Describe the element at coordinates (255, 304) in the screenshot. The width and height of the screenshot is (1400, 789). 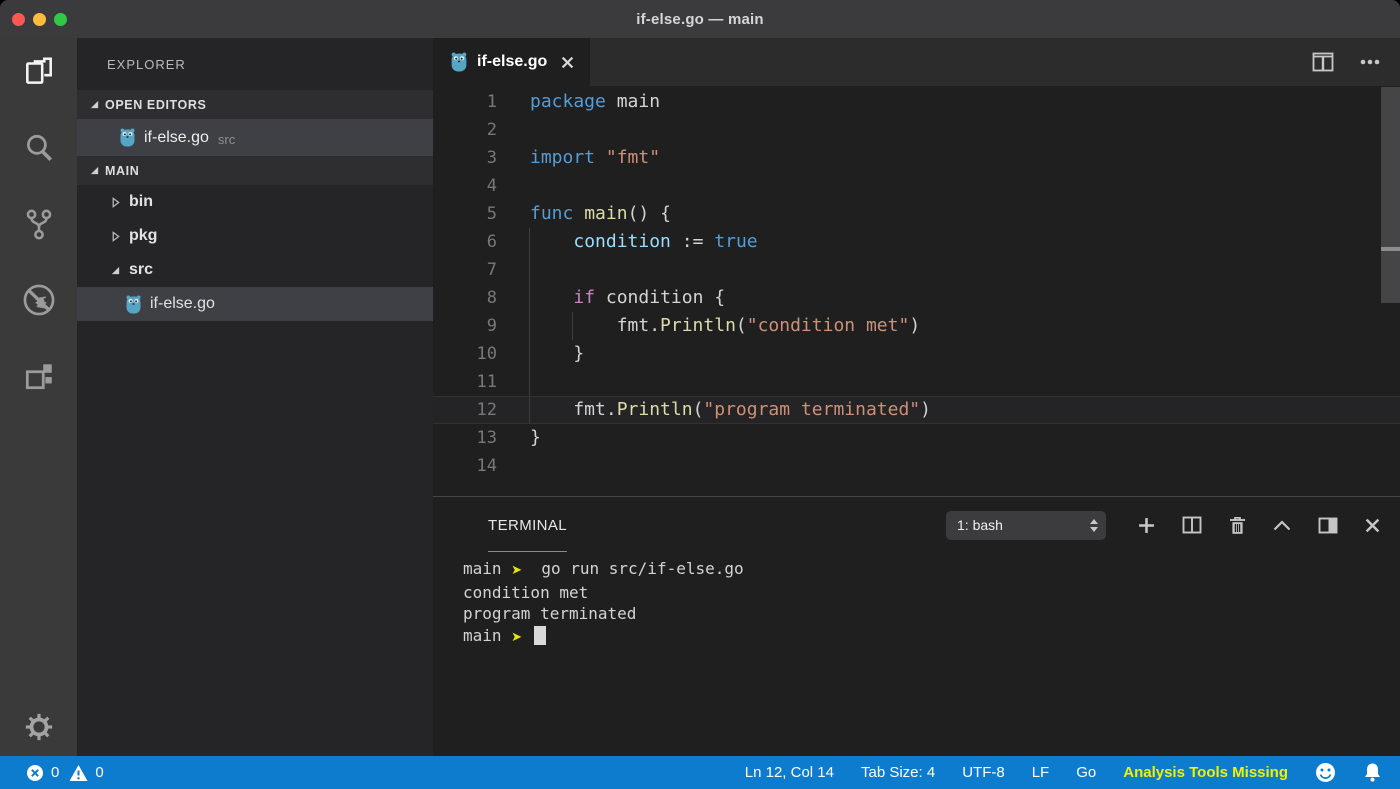
I see `tree-item-if-else-go: if-else.go` at that location.